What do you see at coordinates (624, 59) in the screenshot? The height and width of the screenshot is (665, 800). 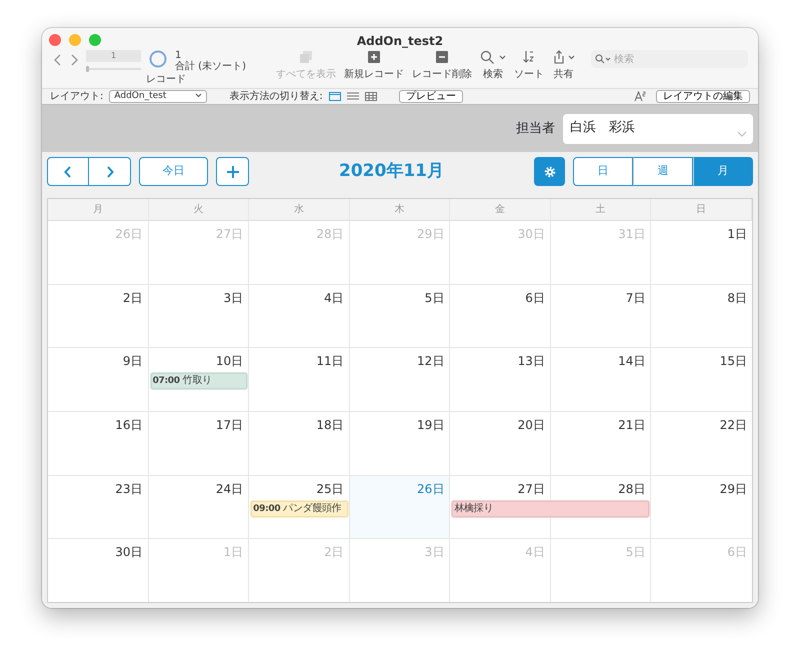 I see `search-placeholder: 検索` at bounding box center [624, 59].